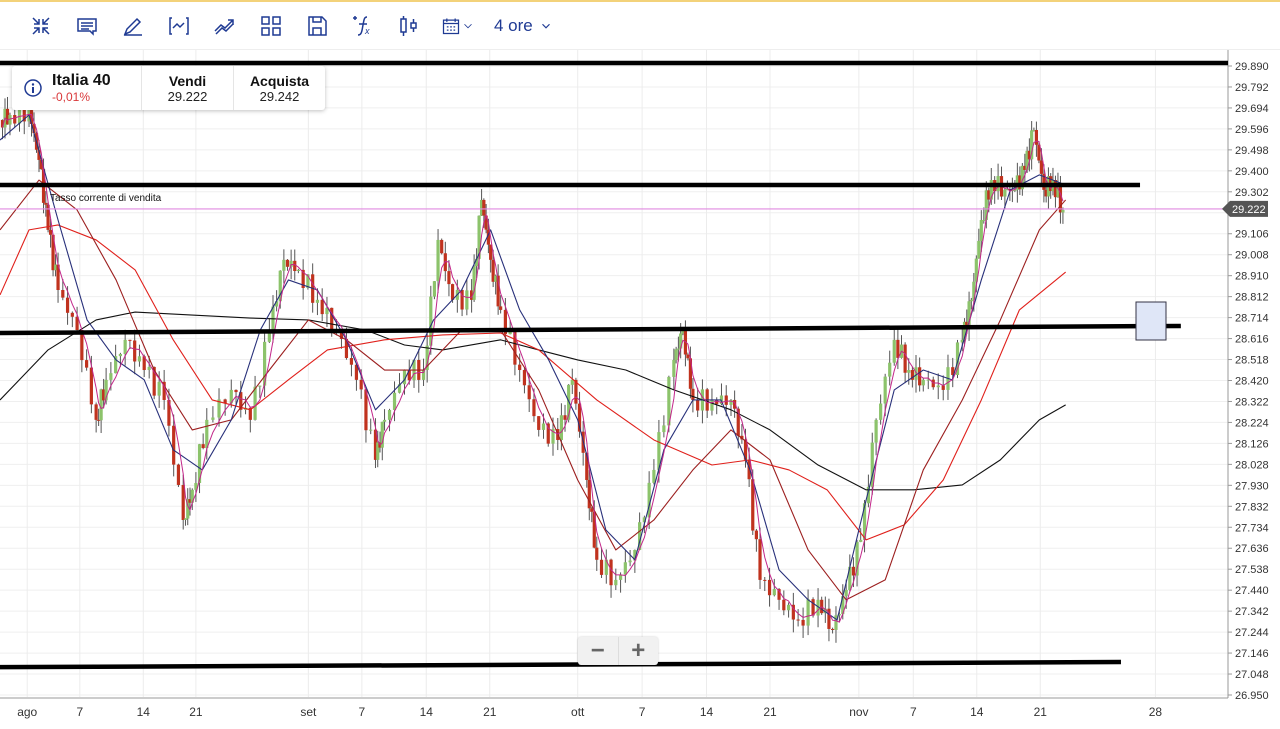 Image resolution: width=1280 pixels, height=729 pixels. Describe the element at coordinates (106, 198) in the screenshot. I see `current-price-caption: Tasso corrente di vendita` at that location.